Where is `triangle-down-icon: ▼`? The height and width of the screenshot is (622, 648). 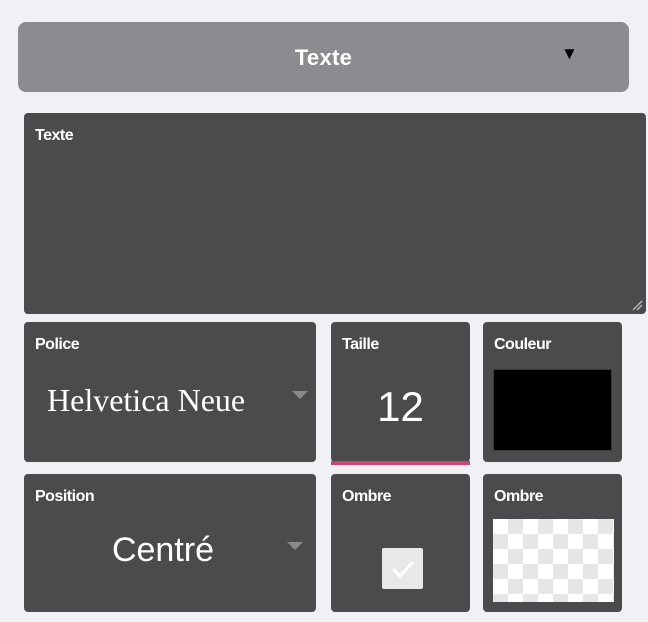
triangle-down-icon: ▼ is located at coordinates (569, 53).